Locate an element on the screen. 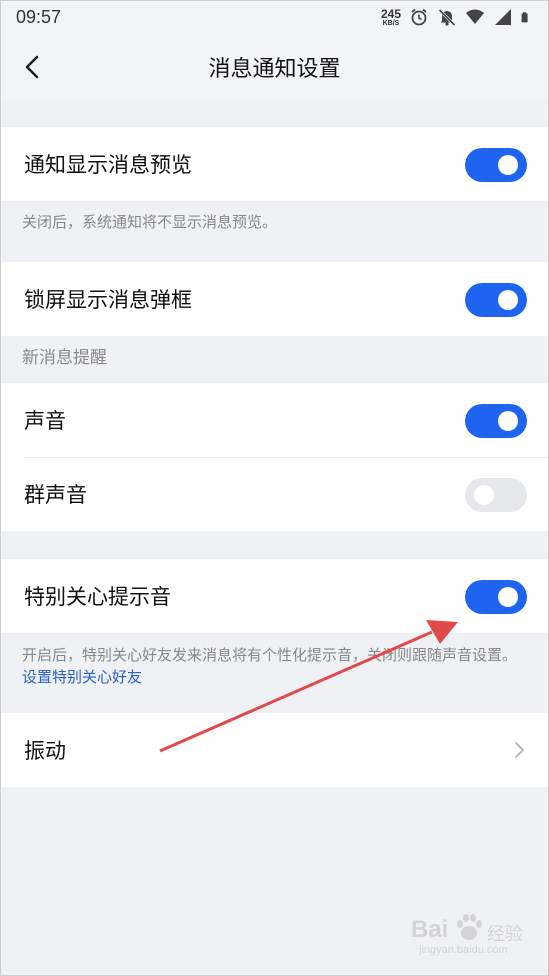  special-care-toggle is located at coordinates (496, 597).